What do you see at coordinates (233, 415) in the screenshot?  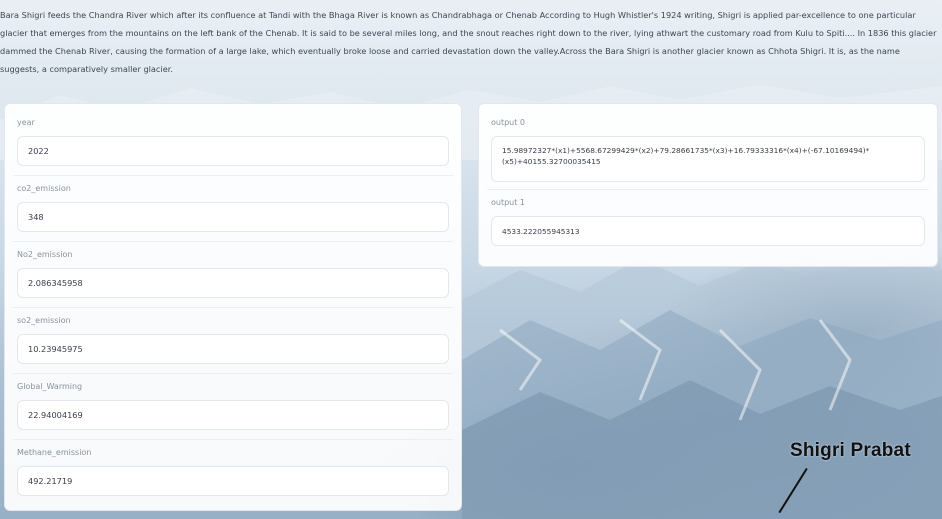 I see `global-warming-input: 22.94004169` at bounding box center [233, 415].